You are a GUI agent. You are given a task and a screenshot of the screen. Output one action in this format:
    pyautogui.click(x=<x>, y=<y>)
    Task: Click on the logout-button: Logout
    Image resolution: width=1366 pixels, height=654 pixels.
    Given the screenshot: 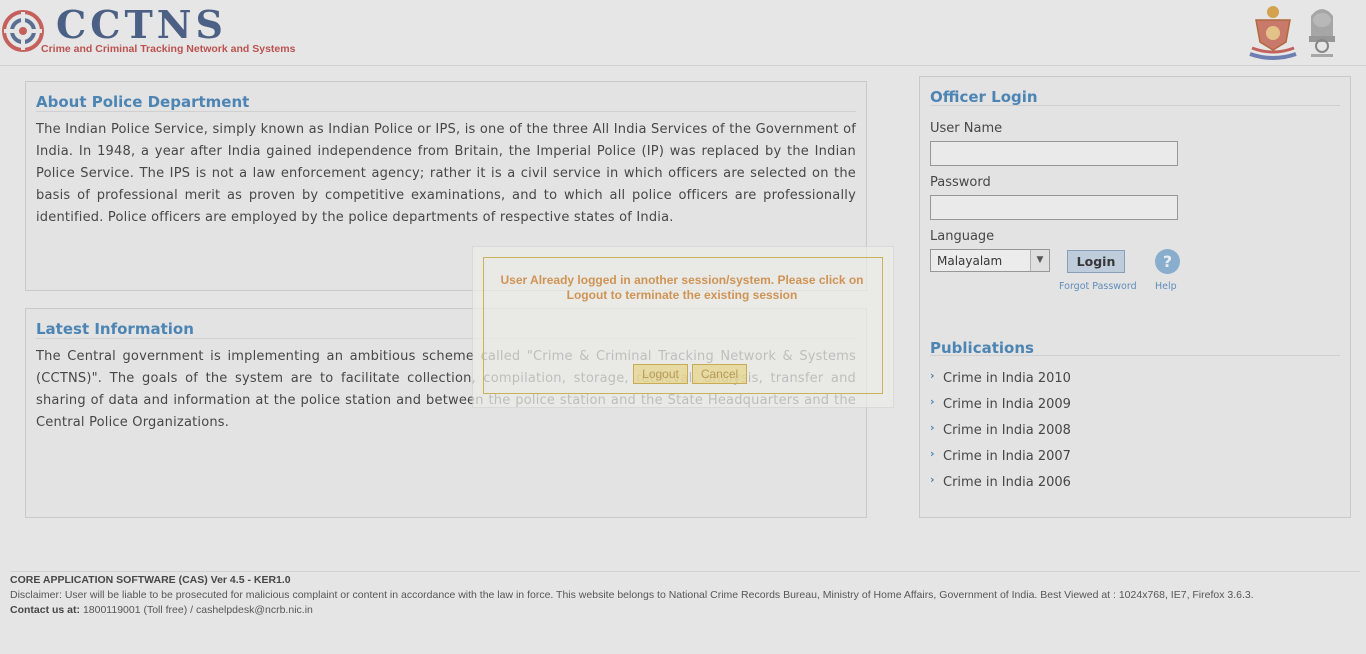 What is the action you would take?
    pyautogui.click(x=660, y=374)
    